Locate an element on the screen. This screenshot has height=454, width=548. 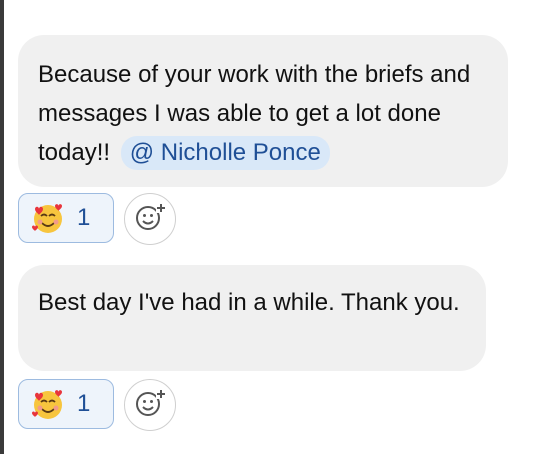
window-edge is located at coordinates (2, 227).